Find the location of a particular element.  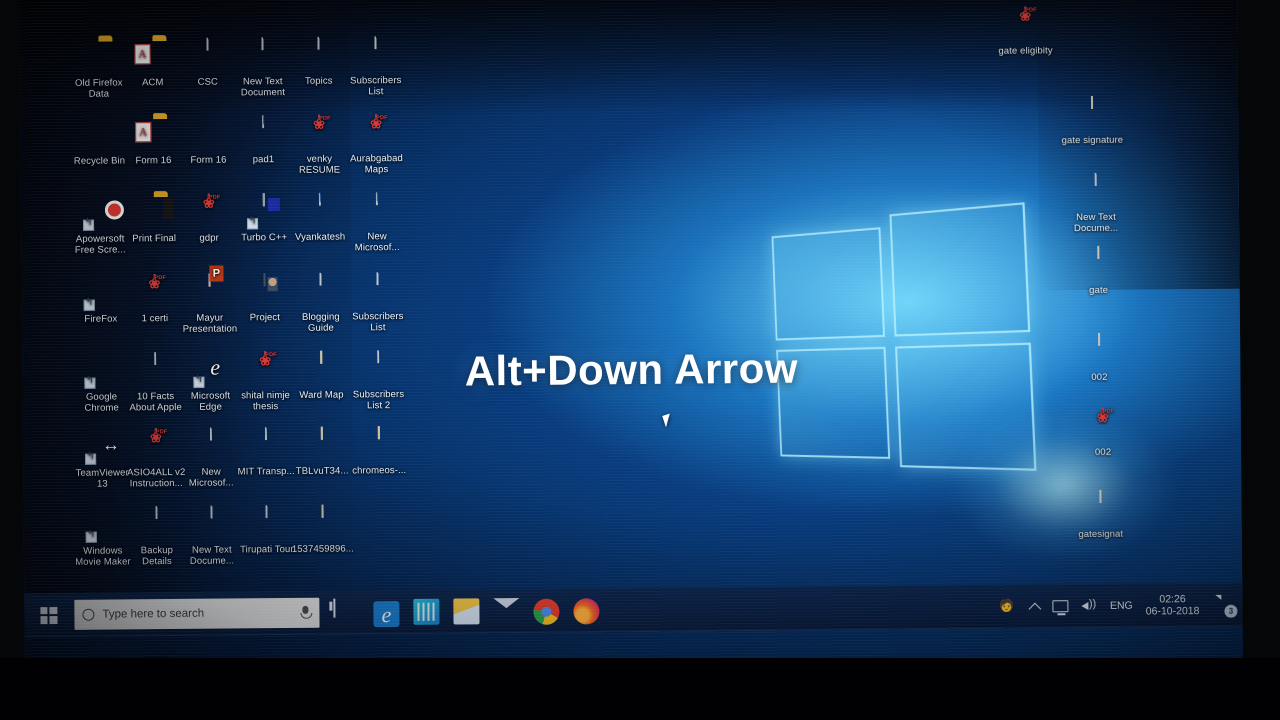

taskbar-icon-mail is located at coordinates (506, 611).